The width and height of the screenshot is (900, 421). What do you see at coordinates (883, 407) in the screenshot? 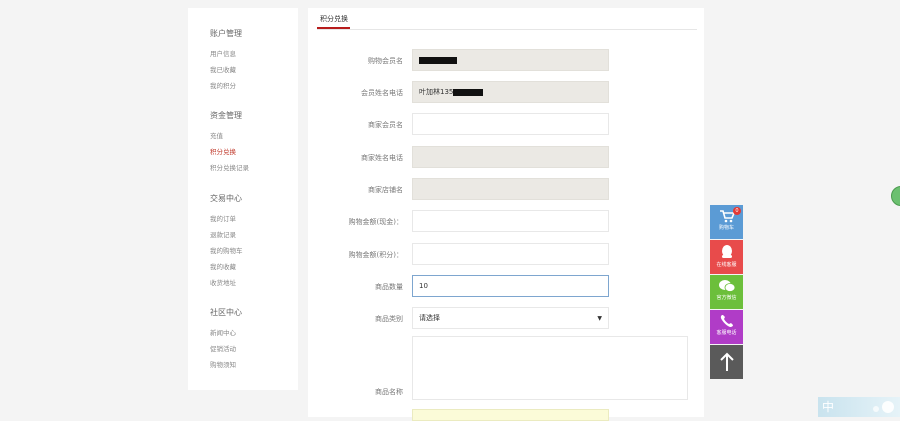
I see `flower-decoration-icon` at bounding box center [883, 407].